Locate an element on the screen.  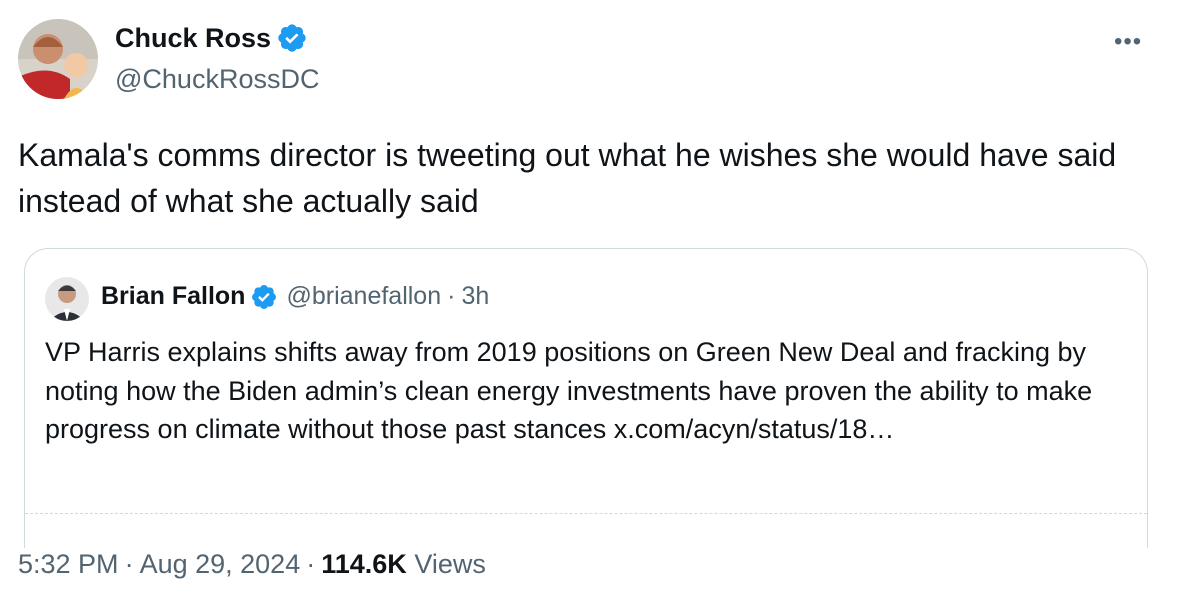
views-count: 114.6K is located at coordinates (364, 564).